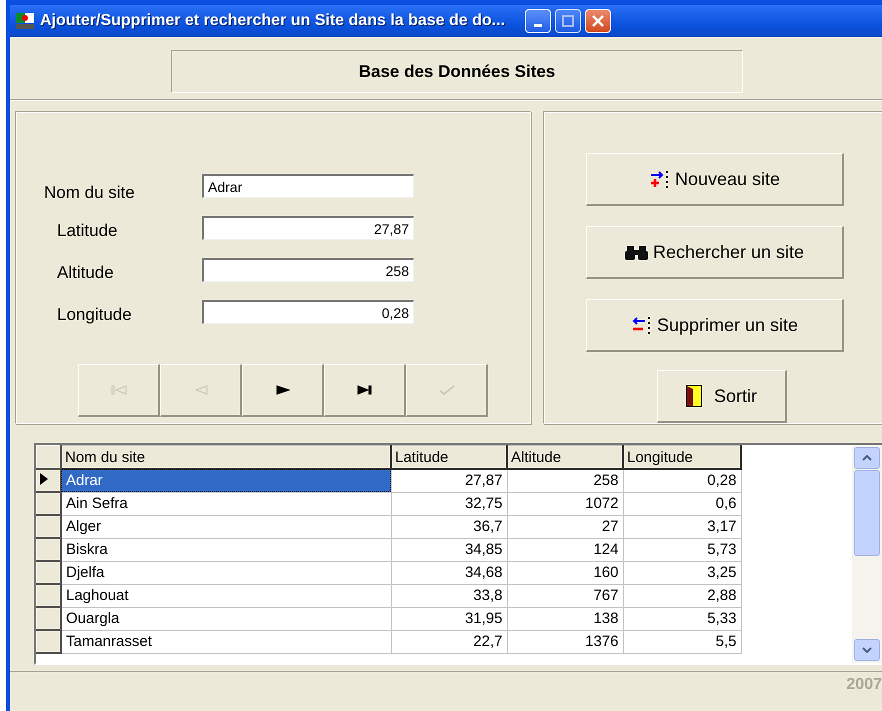 The width and height of the screenshot is (882, 711). What do you see at coordinates (44, 479) in the screenshot?
I see `current-row-icon` at bounding box center [44, 479].